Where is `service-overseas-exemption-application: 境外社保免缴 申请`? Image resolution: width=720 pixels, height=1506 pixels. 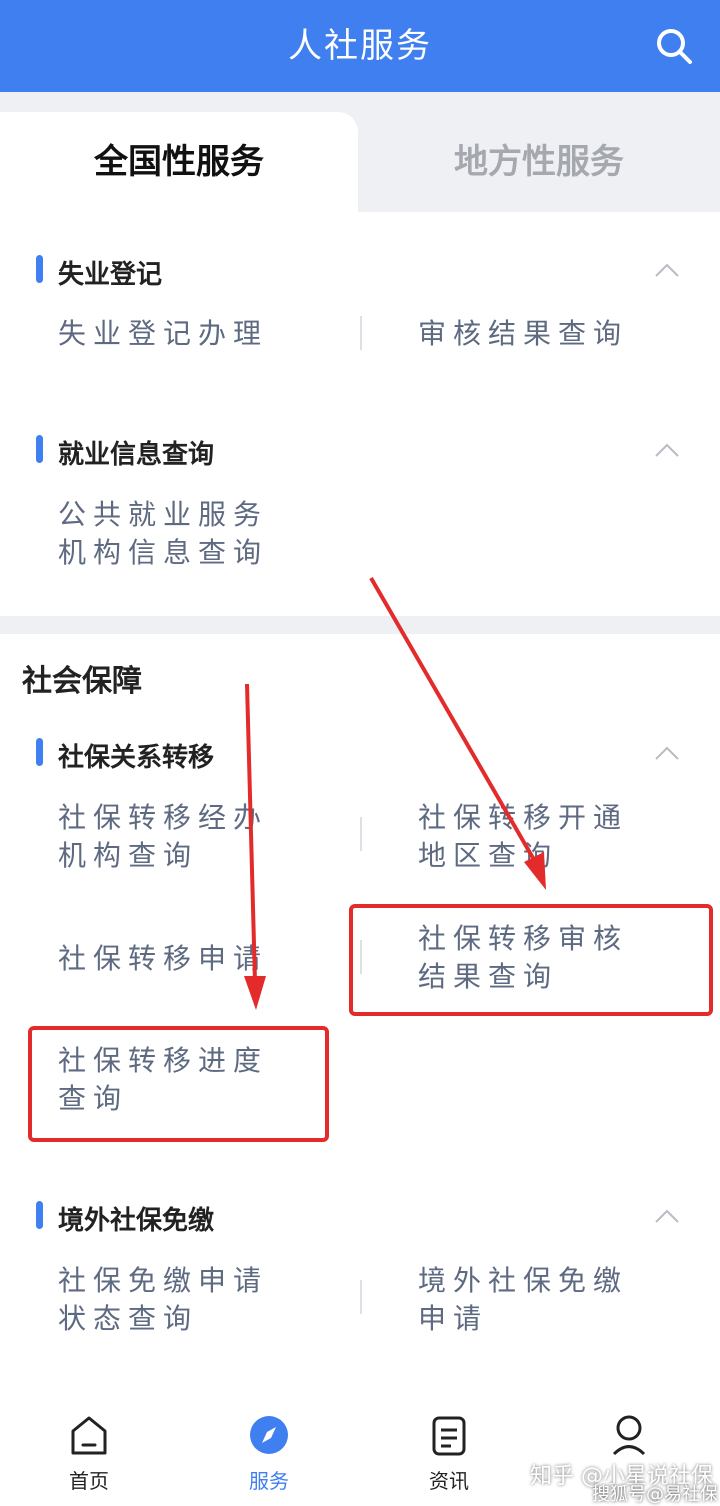
service-overseas-exemption-application: 境外社保免缴 申请 is located at coordinates (523, 1300).